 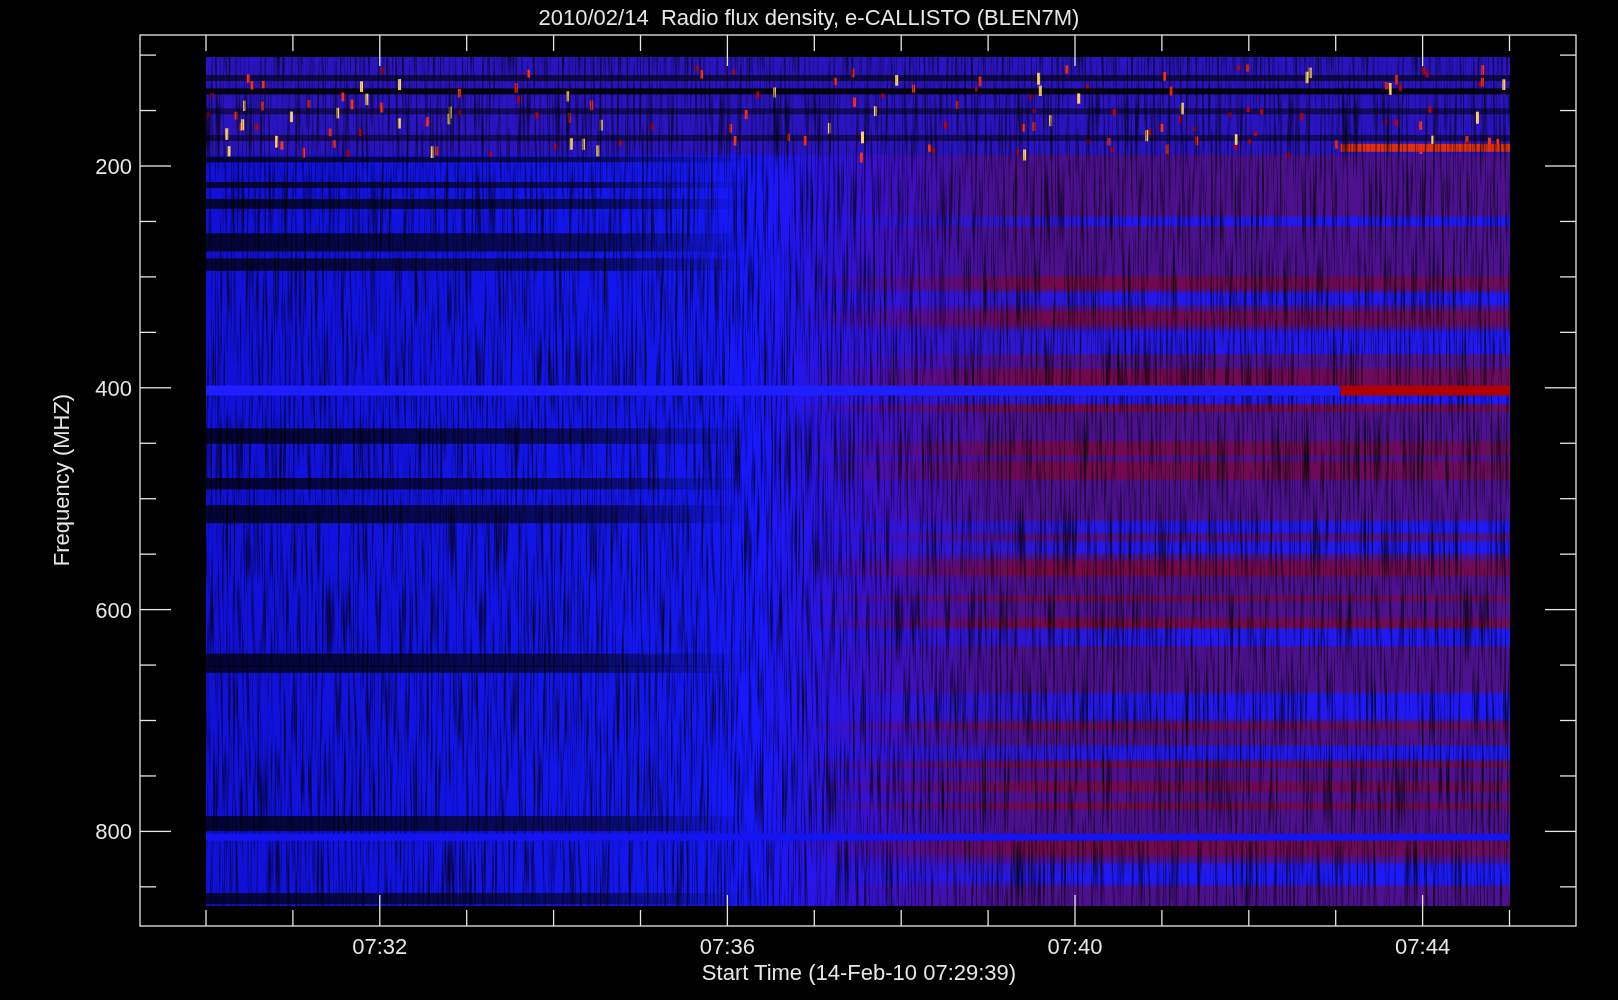 I want to click on plot-title: 2010/02/14 Radio flux density, e-CALLISTO (BLEN7M), so click(x=809, y=17).